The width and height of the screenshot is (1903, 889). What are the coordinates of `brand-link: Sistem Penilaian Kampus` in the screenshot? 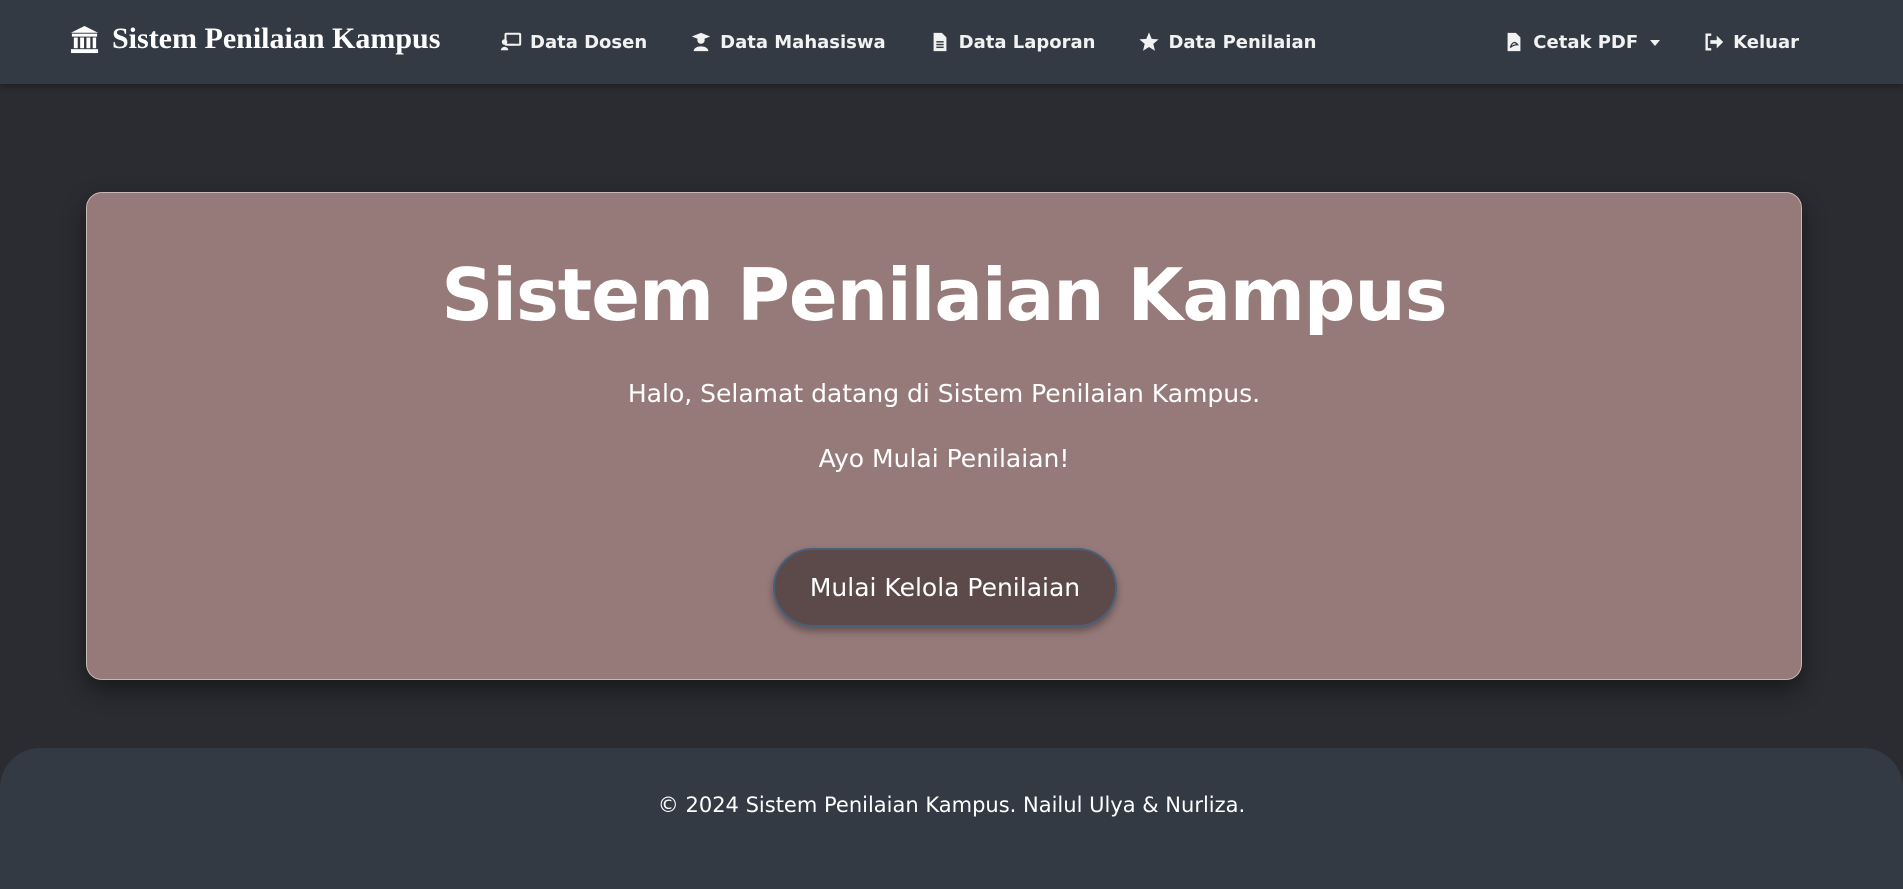 It's located at (254, 39).